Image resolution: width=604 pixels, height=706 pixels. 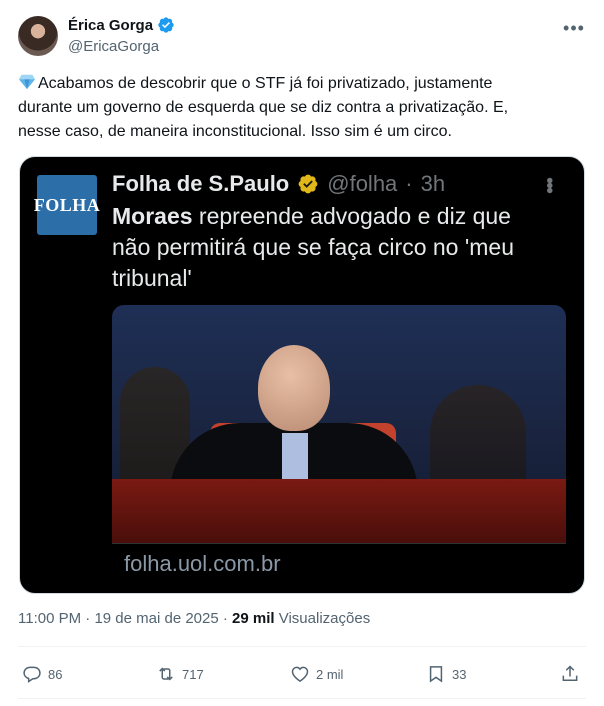 What do you see at coordinates (113, 46) in the screenshot?
I see `author-handle: @EricaGorga` at bounding box center [113, 46].